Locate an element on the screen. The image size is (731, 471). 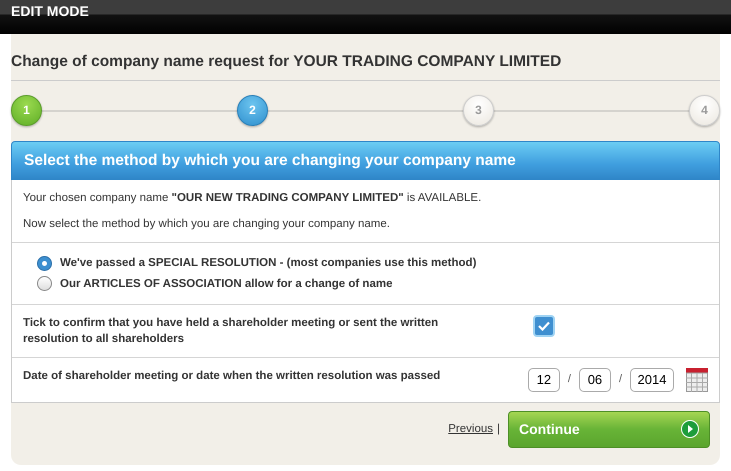
message-text: Now select the method by which you are changing your company name. is located at coordinates (207, 224).